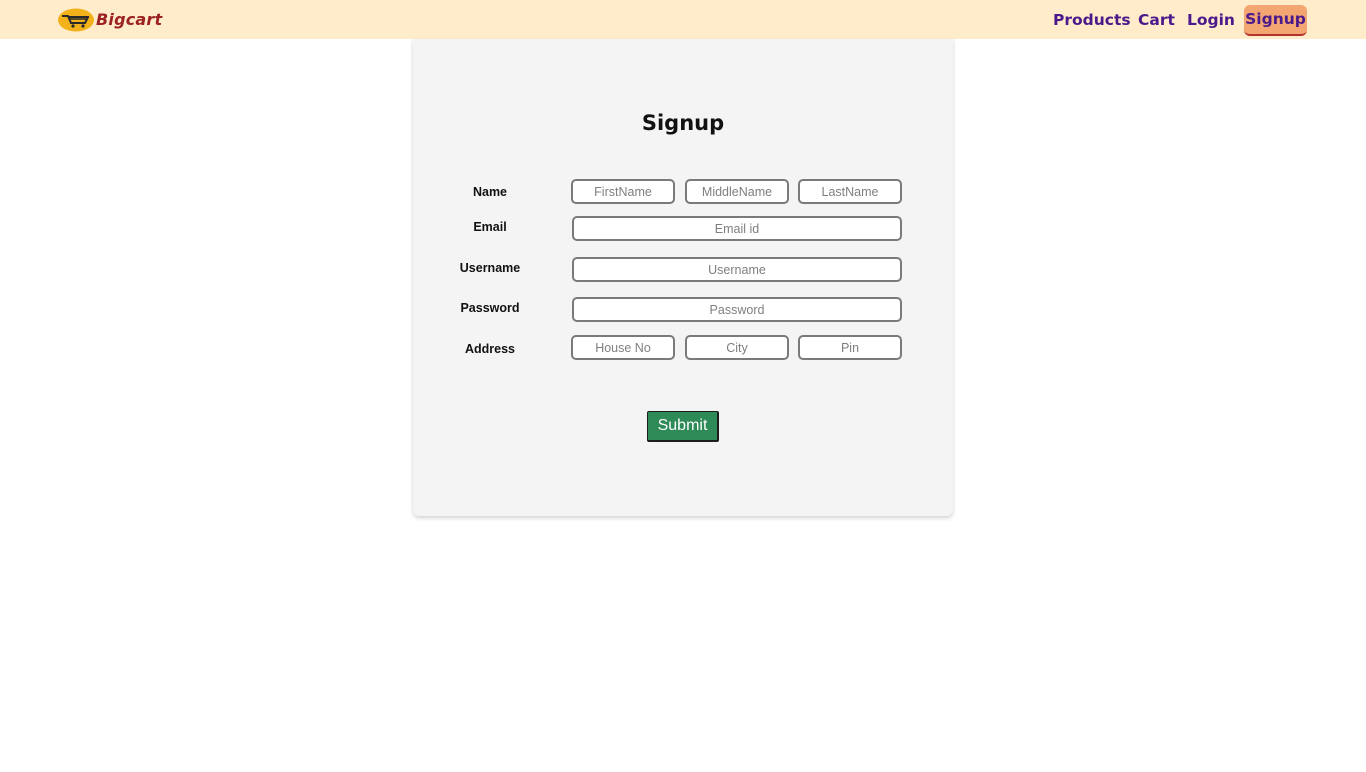  Describe the element at coordinates (737, 191) in the screenshot. I see `middle-name-input` at that location.